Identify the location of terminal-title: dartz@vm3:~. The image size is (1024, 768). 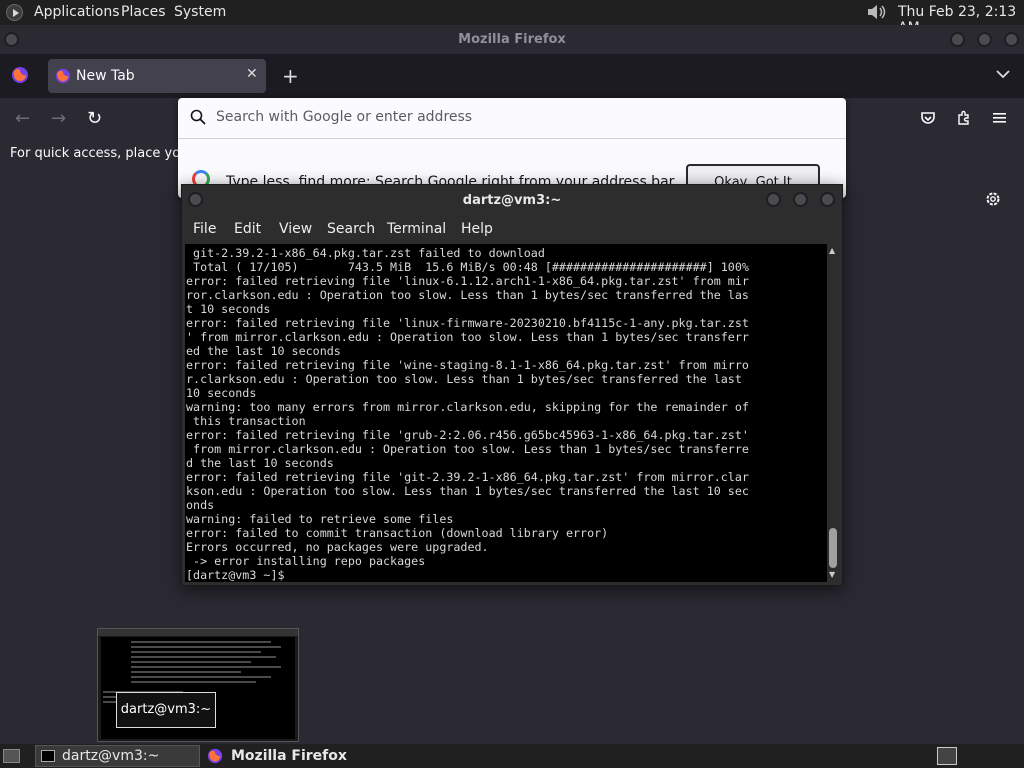
(512, 200).